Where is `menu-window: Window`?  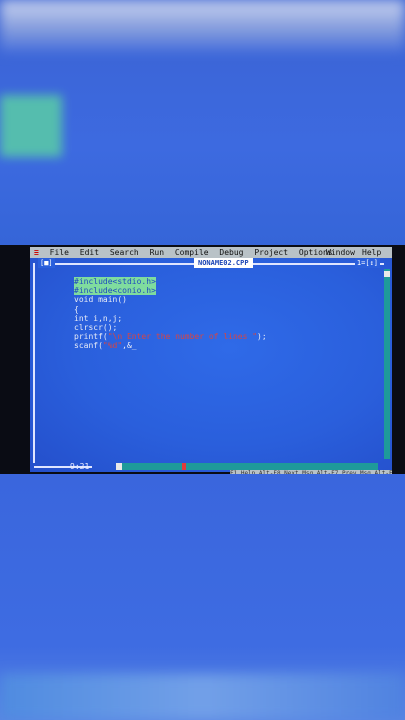 menu-window: Window is located at coordinates (340, 252).